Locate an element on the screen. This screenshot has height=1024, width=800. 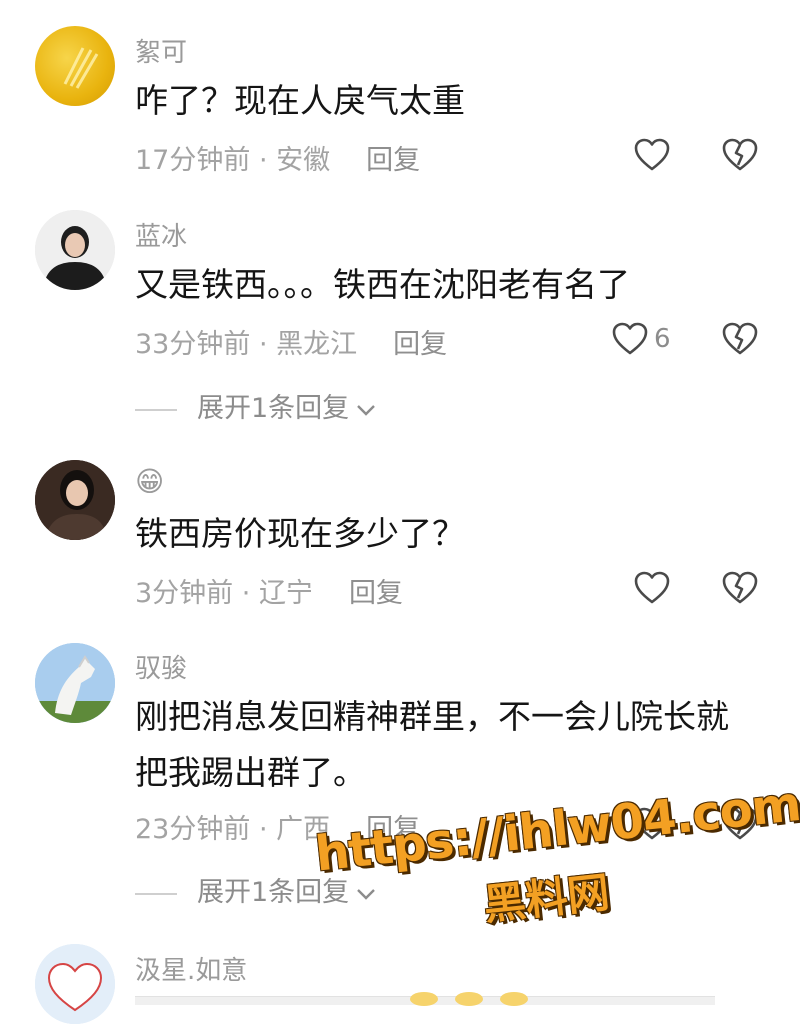
comment-text: 铁西房价现在多少了？ is located at coordinates (300, 533).